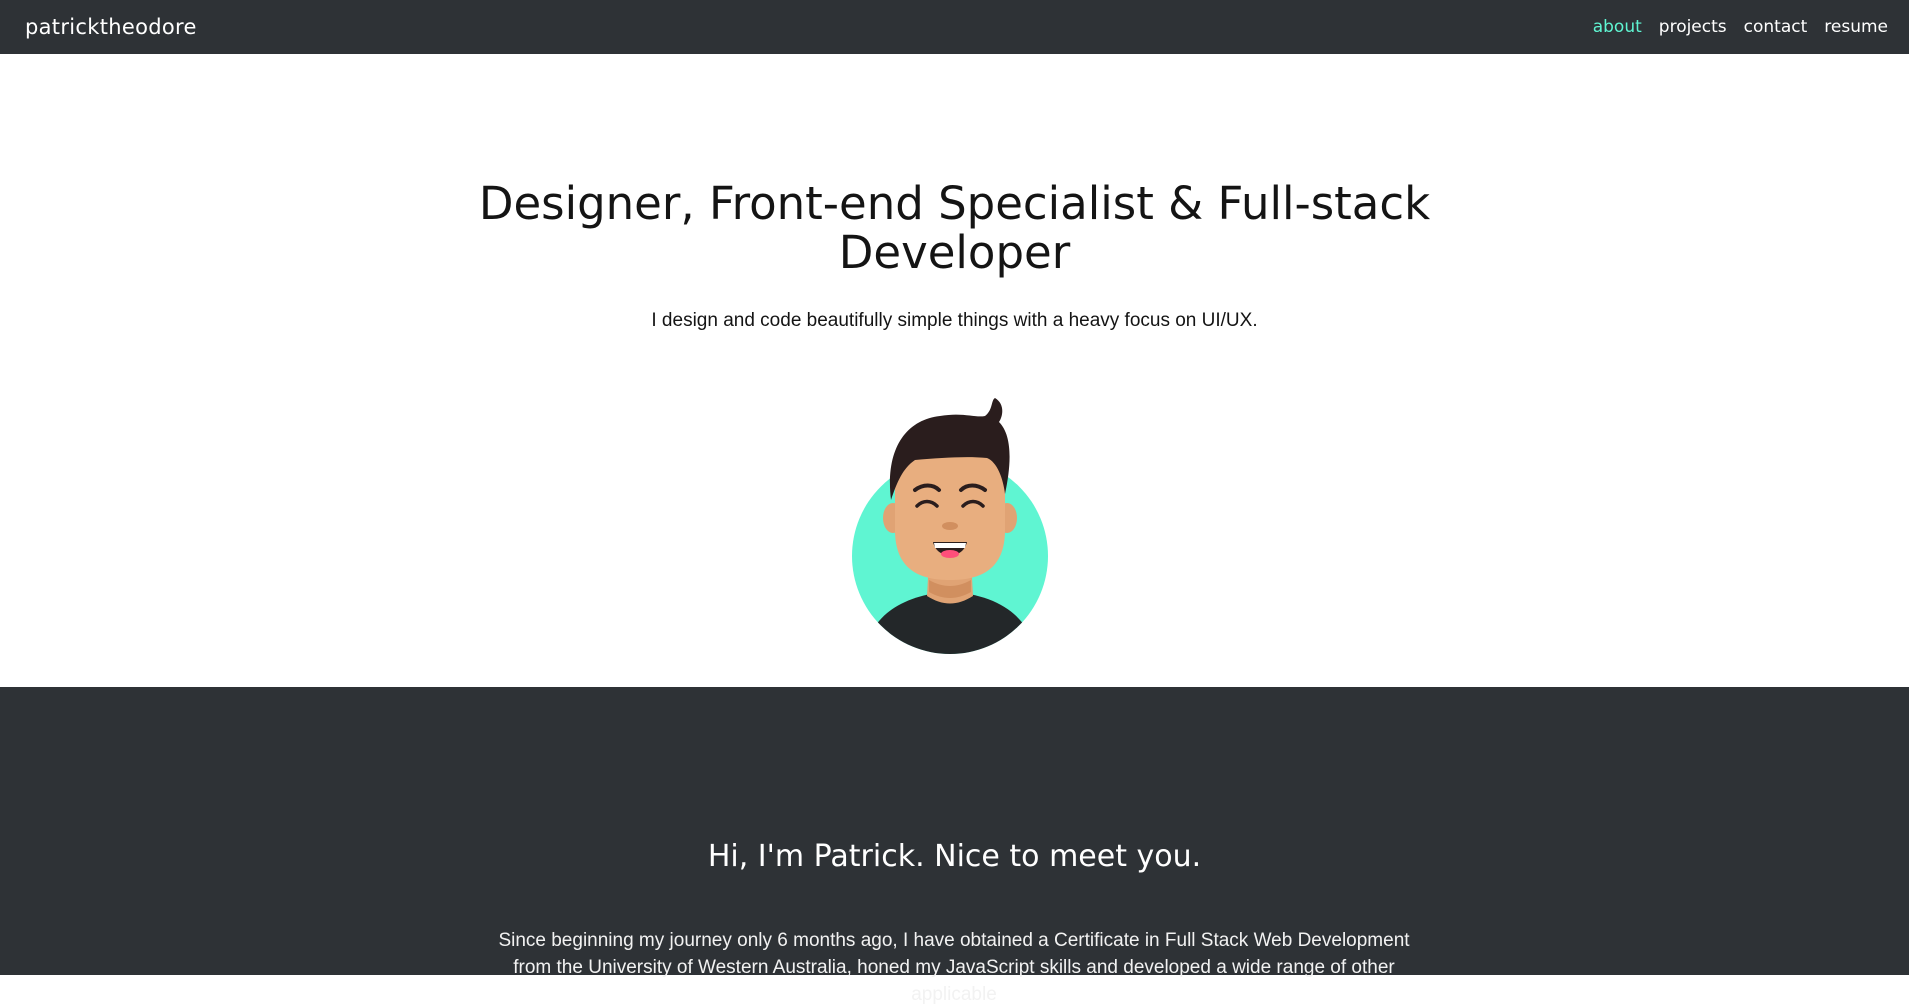 This screenshot has height=1008, width=1909. Describe the element at coordinates (954, 856) in the screenshot. I see `about-title: Hi, I'm Patrick. Nice to meet you.` at that location.